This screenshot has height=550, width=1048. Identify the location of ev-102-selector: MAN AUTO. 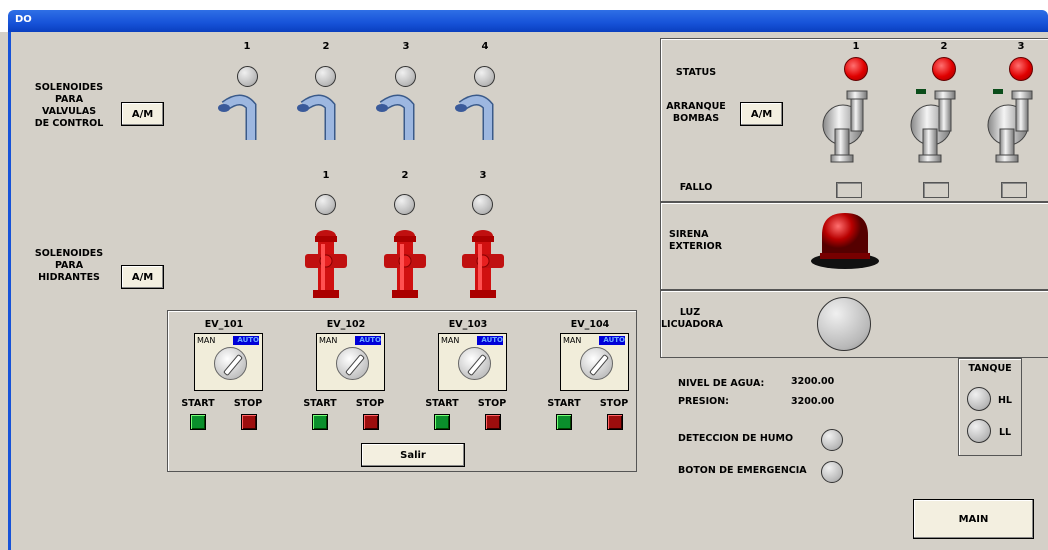
(350, 362).